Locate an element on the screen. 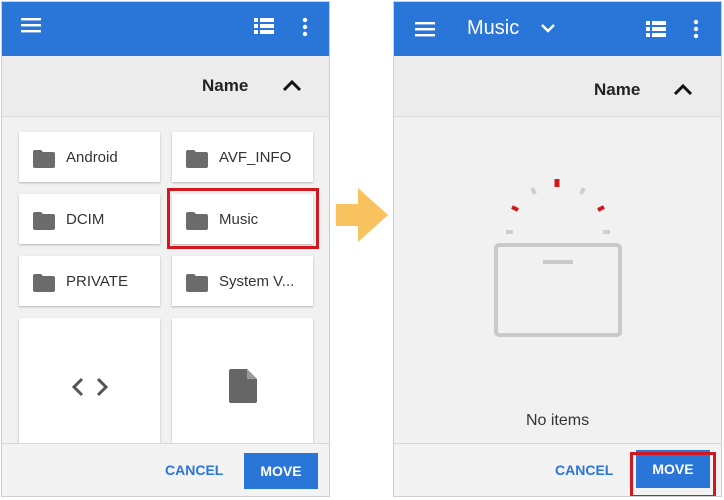  folder-label: DCIM is located at coordinates (85, 219).